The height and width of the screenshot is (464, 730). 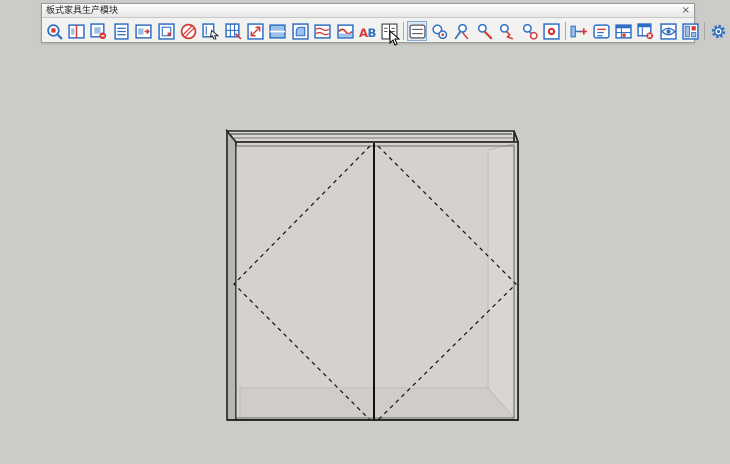 What do you see at coordinates (231, 274) in the screenshot?
I see `left-side-panel` at bounding box center [231, 274].